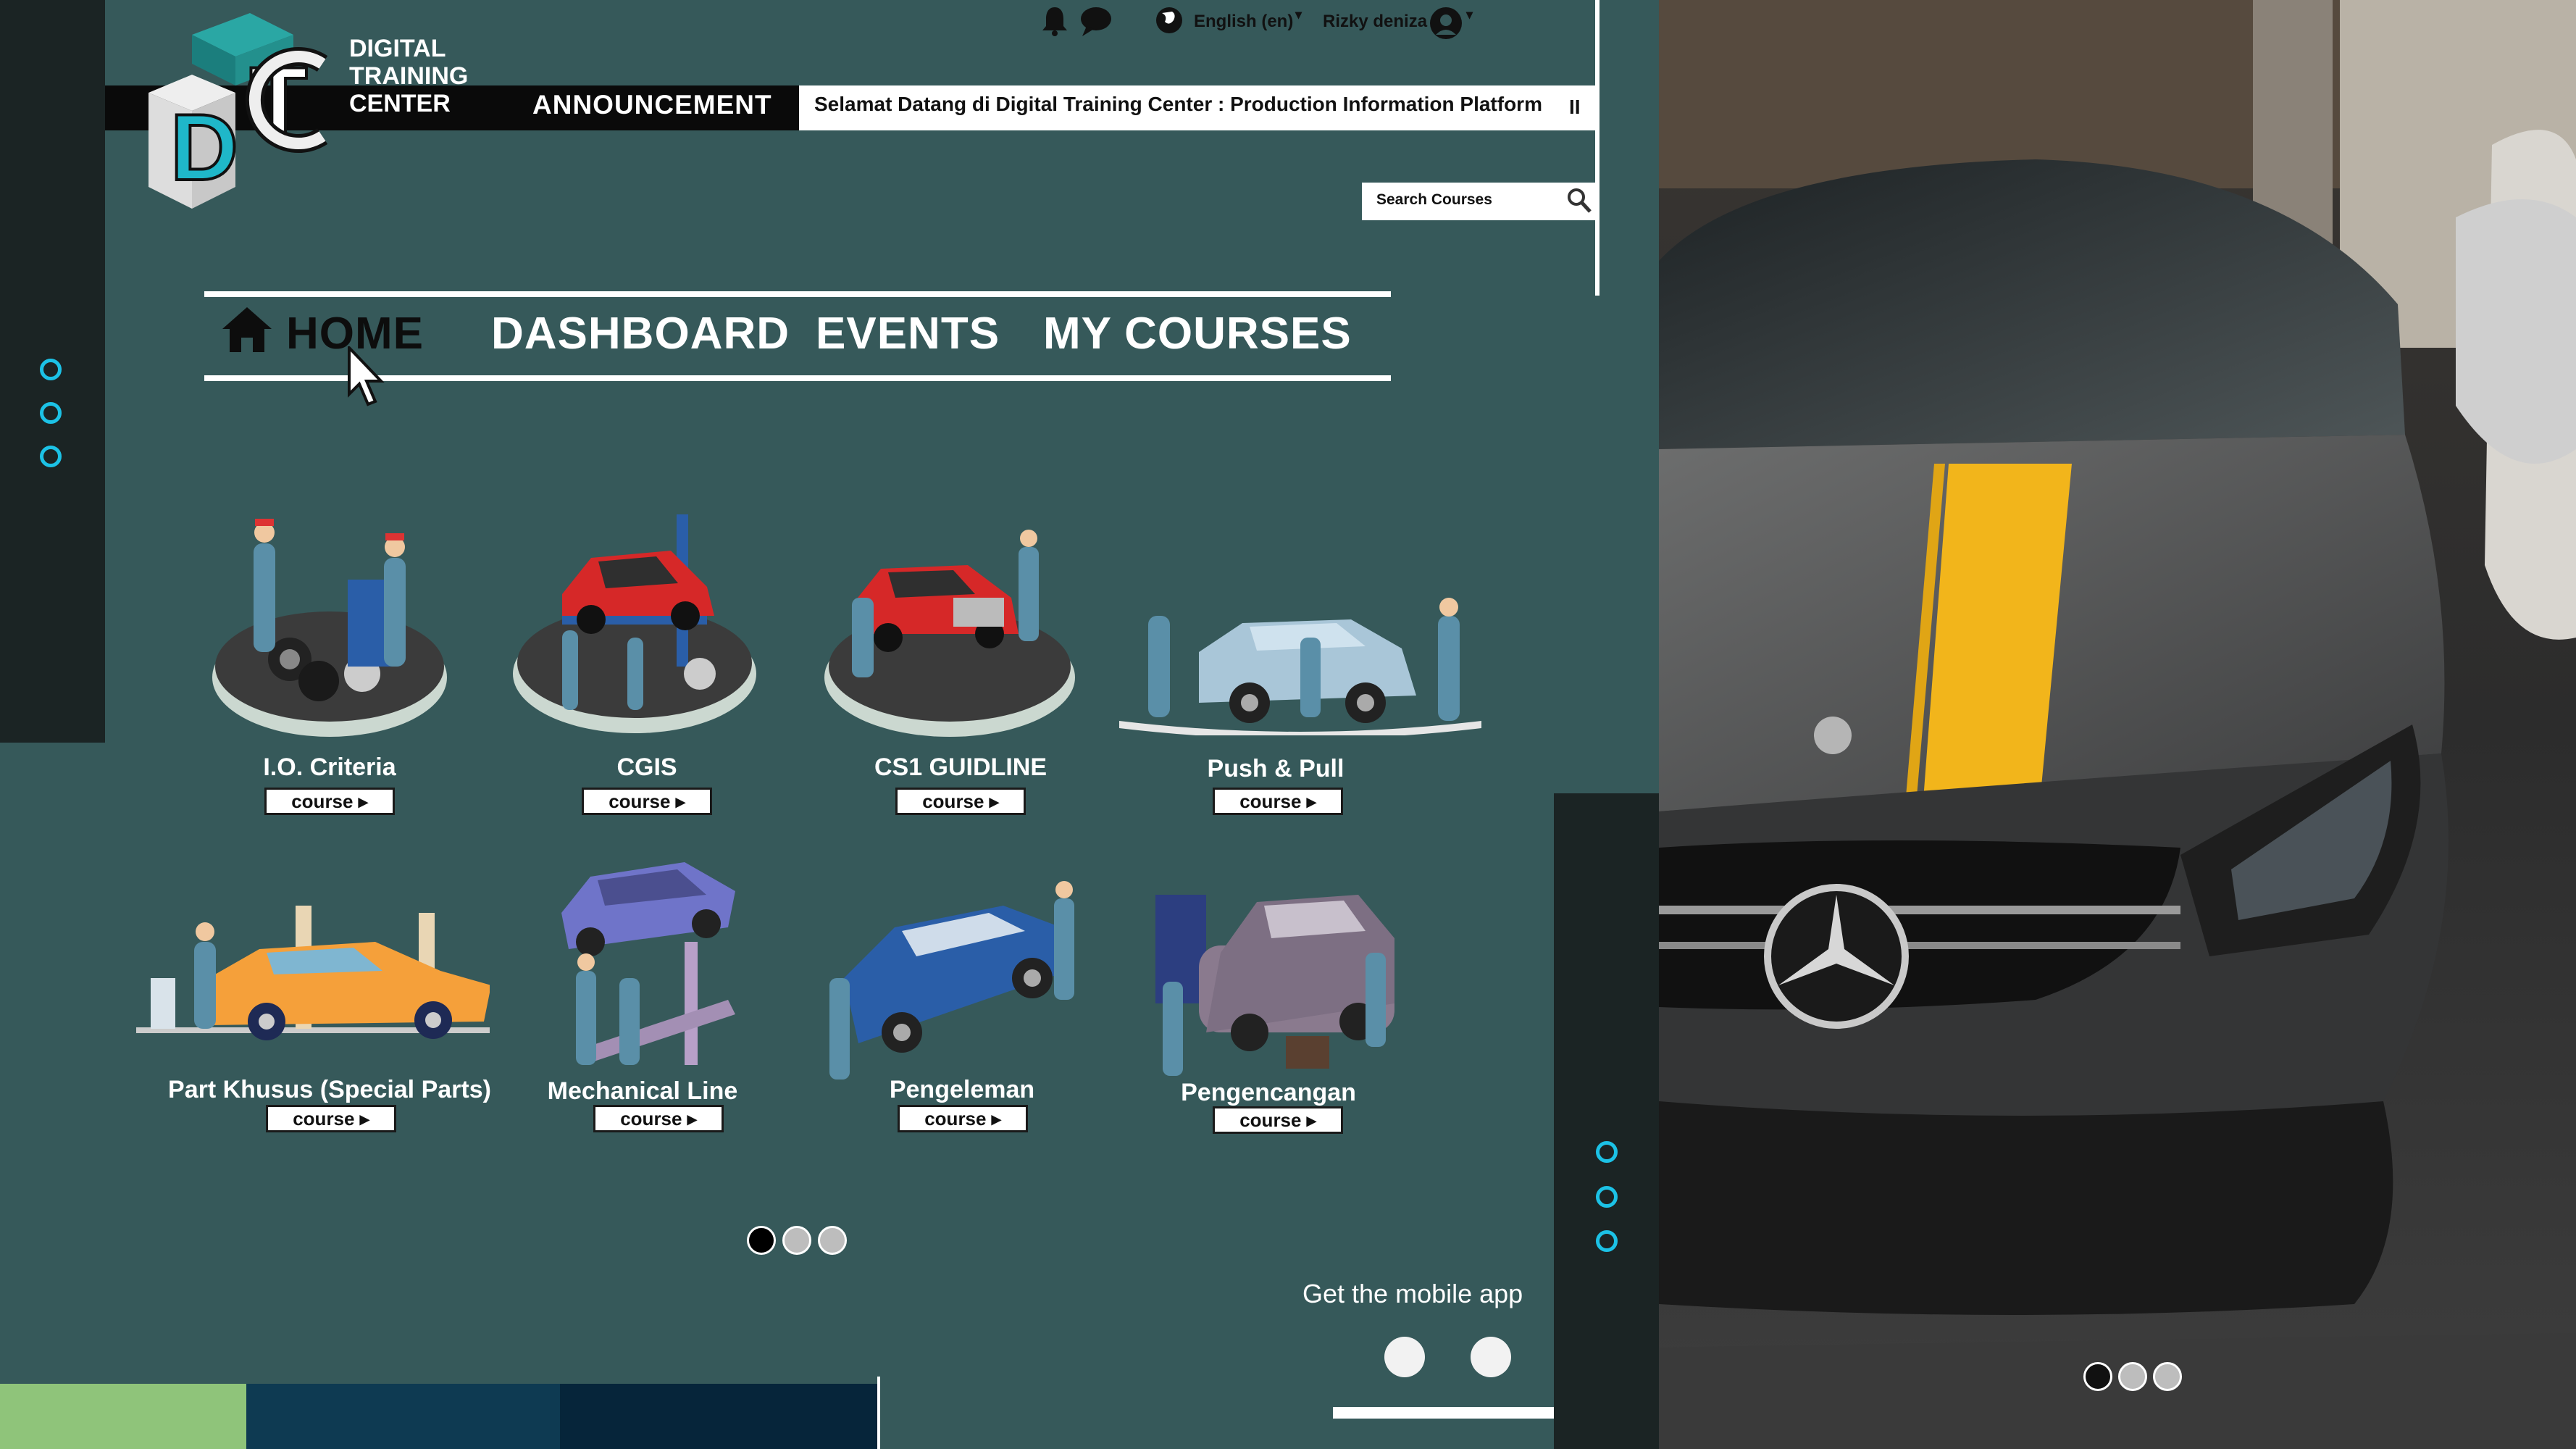 Image resolution: width=2576 pixels, height=1449 pixels. What do you see at coordinates (658, 1119) in the screenshot?
I see `course-button-mechanical-line: course ▸` at bounding box center [658, 1119].